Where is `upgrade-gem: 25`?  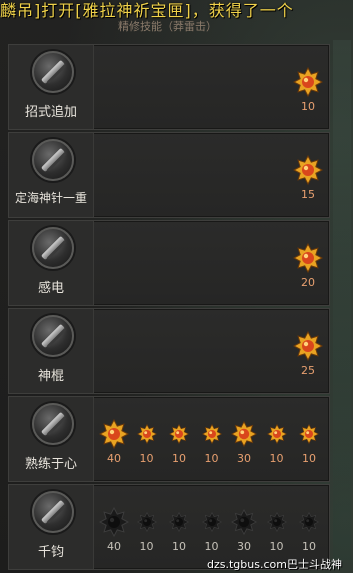 upgrade-gem: 25 is located at coordinates (308, 354).